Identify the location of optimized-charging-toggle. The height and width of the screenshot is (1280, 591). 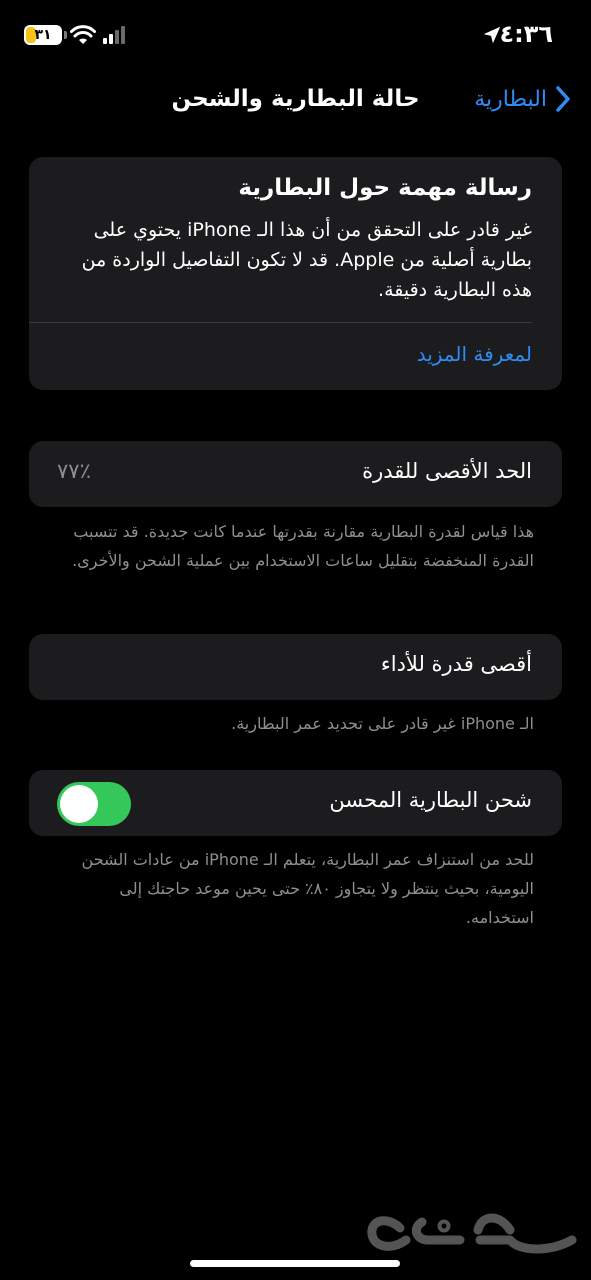
(94, 804).